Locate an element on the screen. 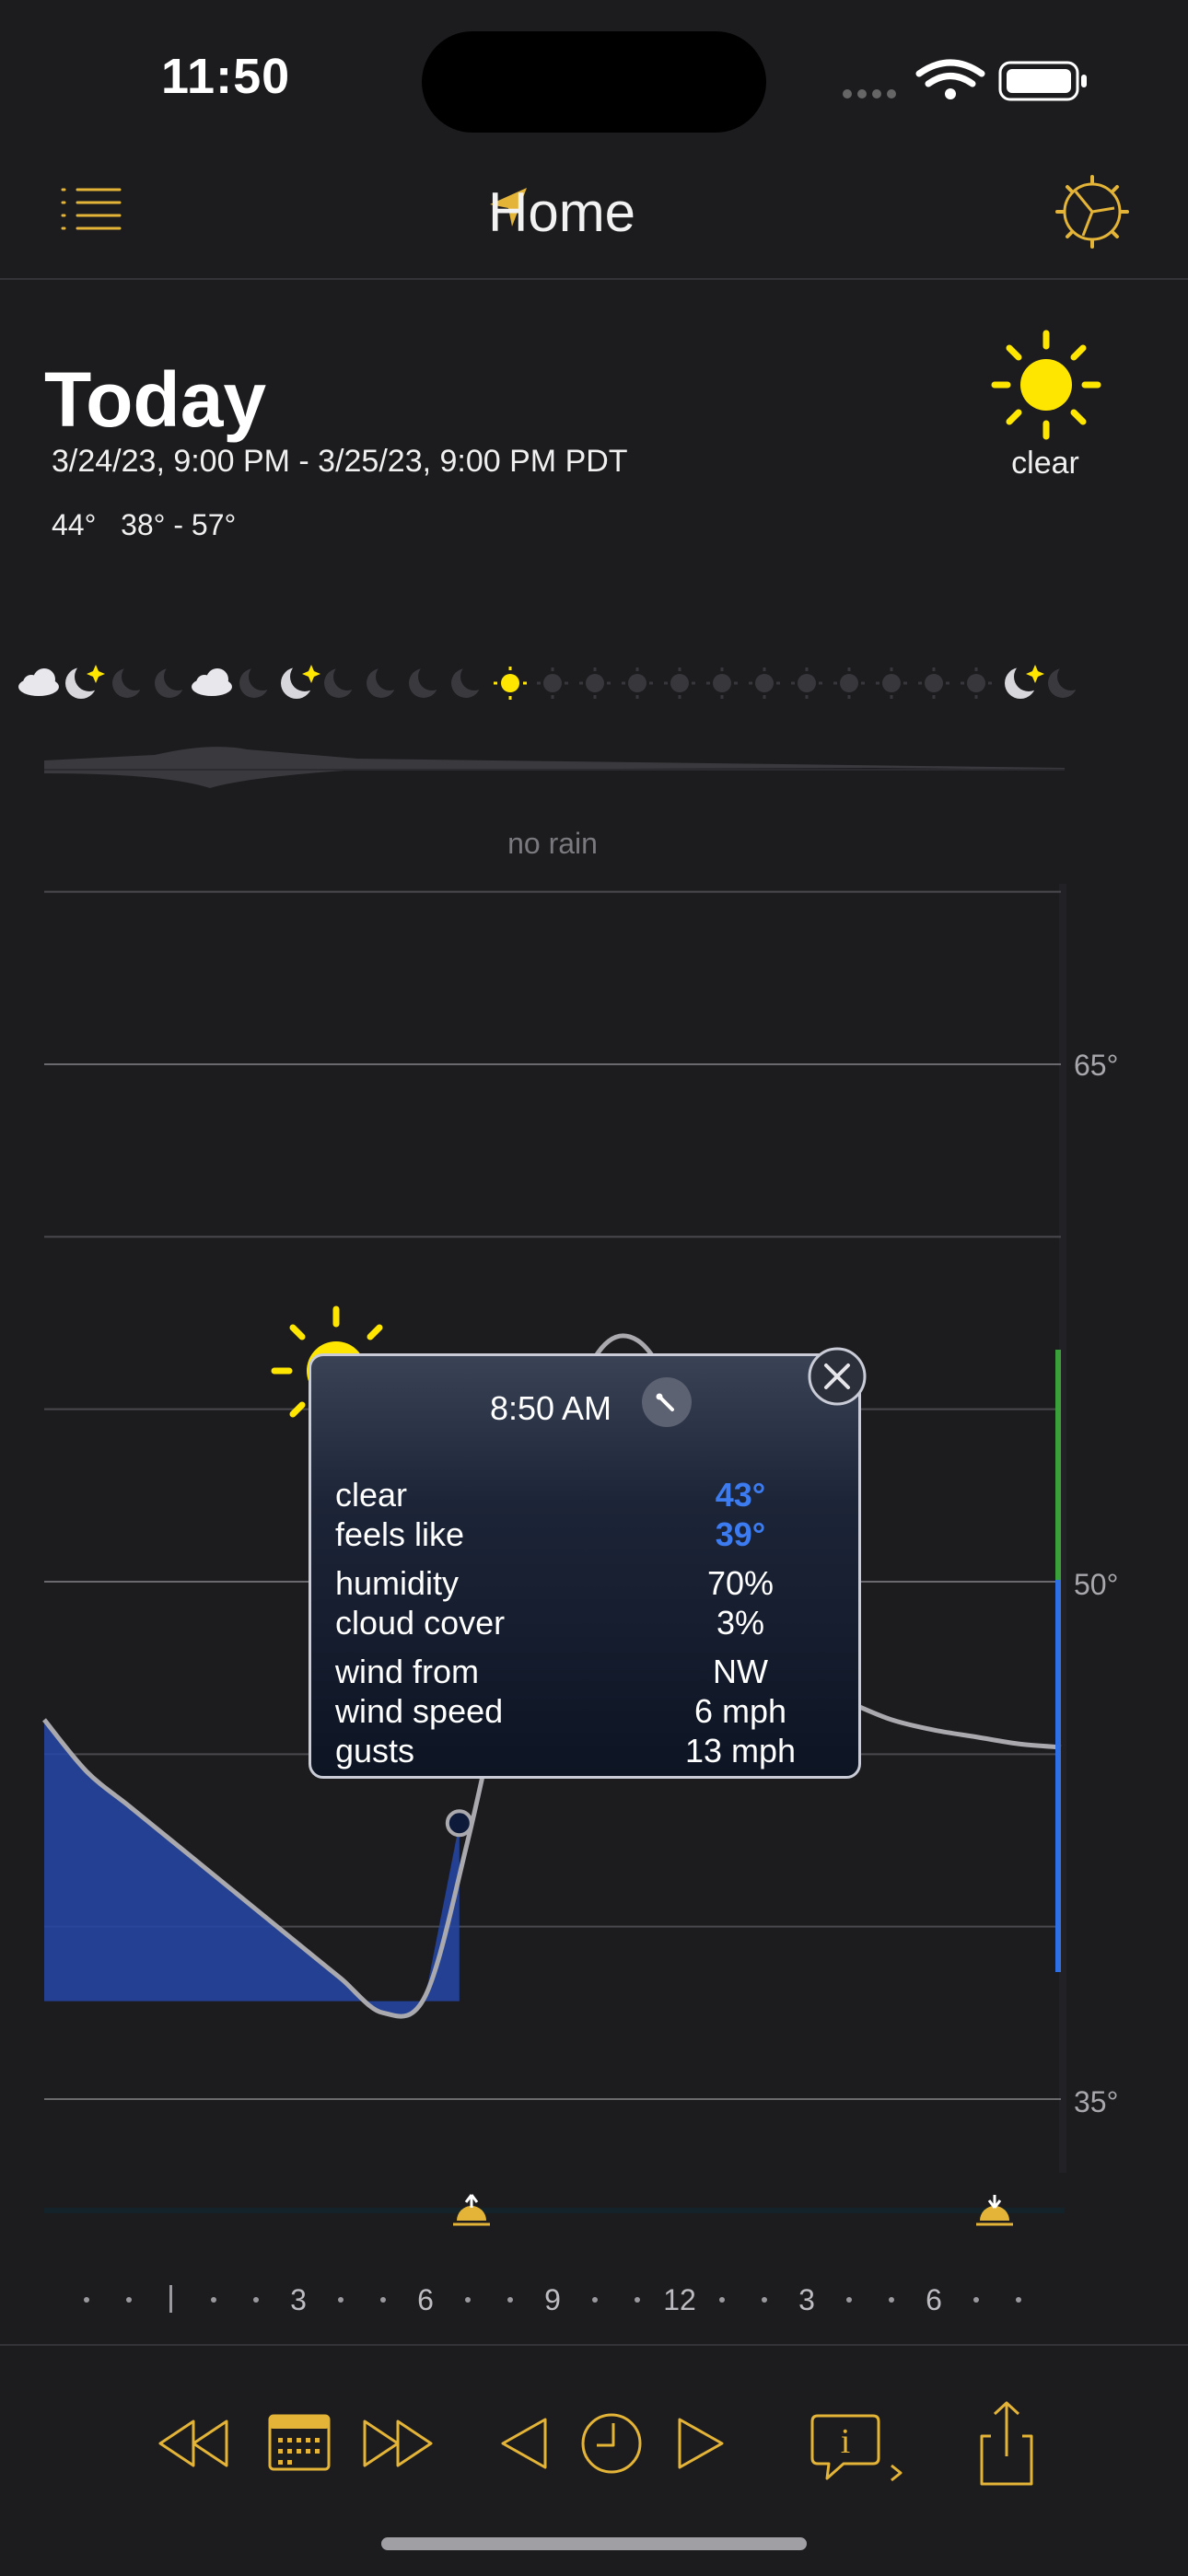 This screenshot has height=2576, width=1188. dynamic-island is located at coordinates (594, 82).